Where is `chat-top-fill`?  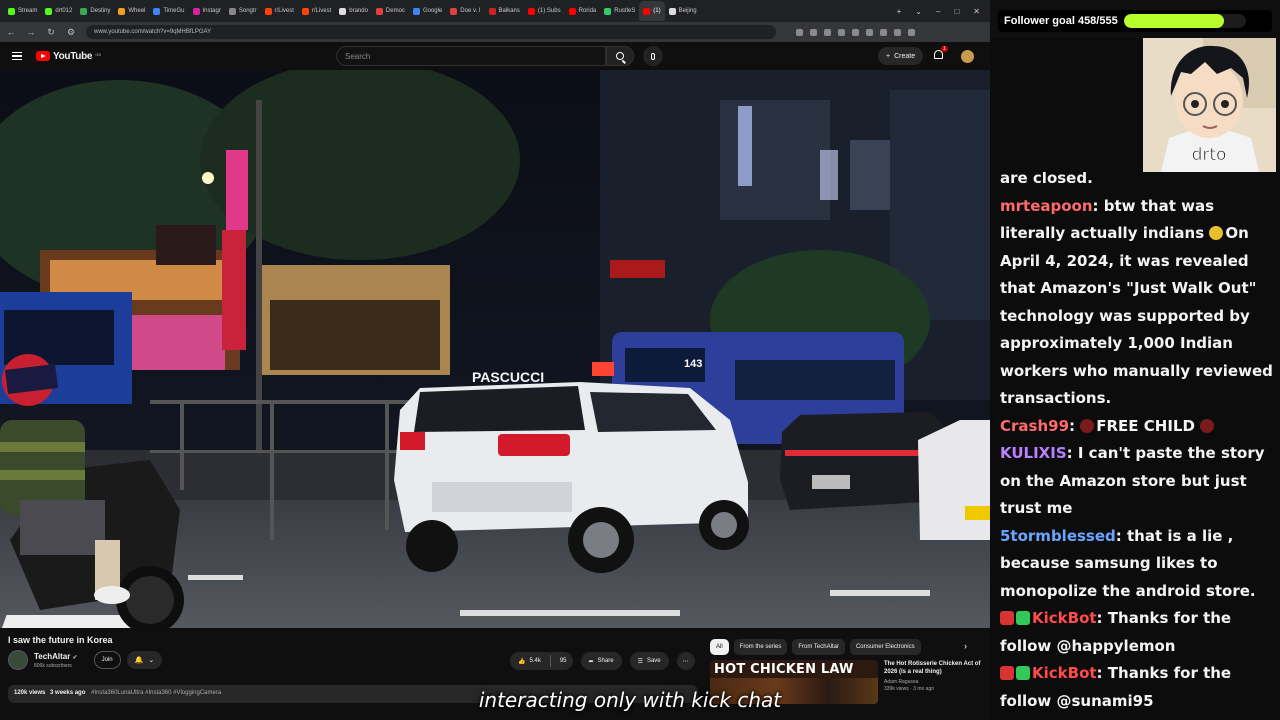
chat-top-fill is located at coordinates (1066, 105).